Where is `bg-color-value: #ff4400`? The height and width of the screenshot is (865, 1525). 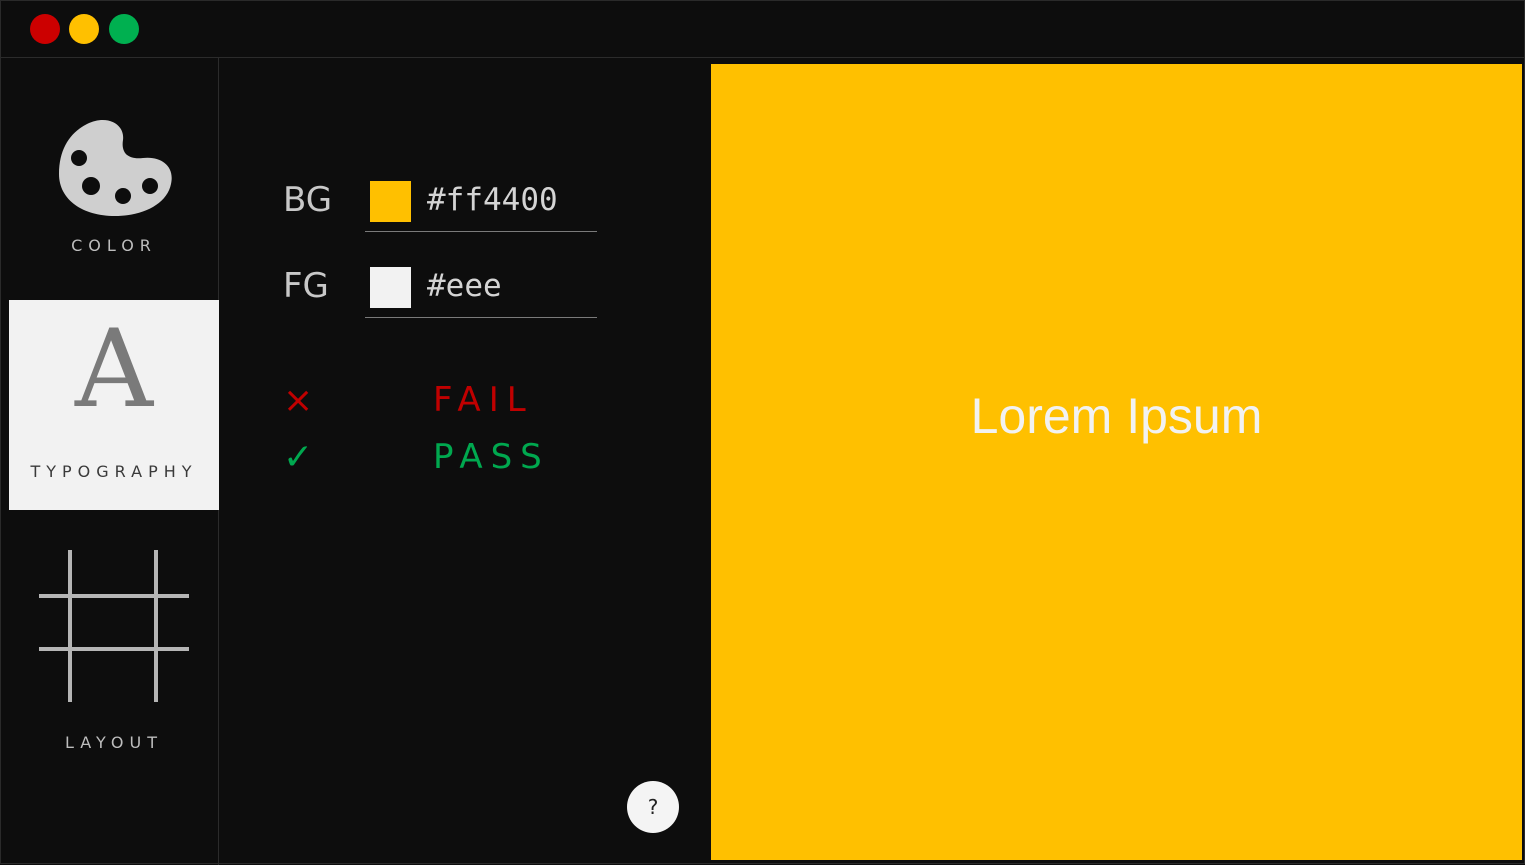
bg-color-value: #ff4400 is located at coordinates (492, 200).